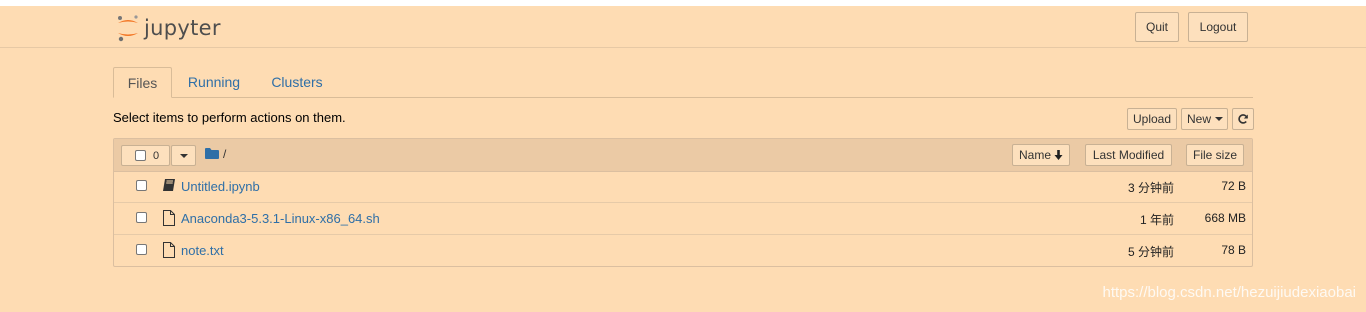 The height and width of the screenshot is (312, 1366). I want to click on jupyter-logo: jupyter, so click(168, 28).